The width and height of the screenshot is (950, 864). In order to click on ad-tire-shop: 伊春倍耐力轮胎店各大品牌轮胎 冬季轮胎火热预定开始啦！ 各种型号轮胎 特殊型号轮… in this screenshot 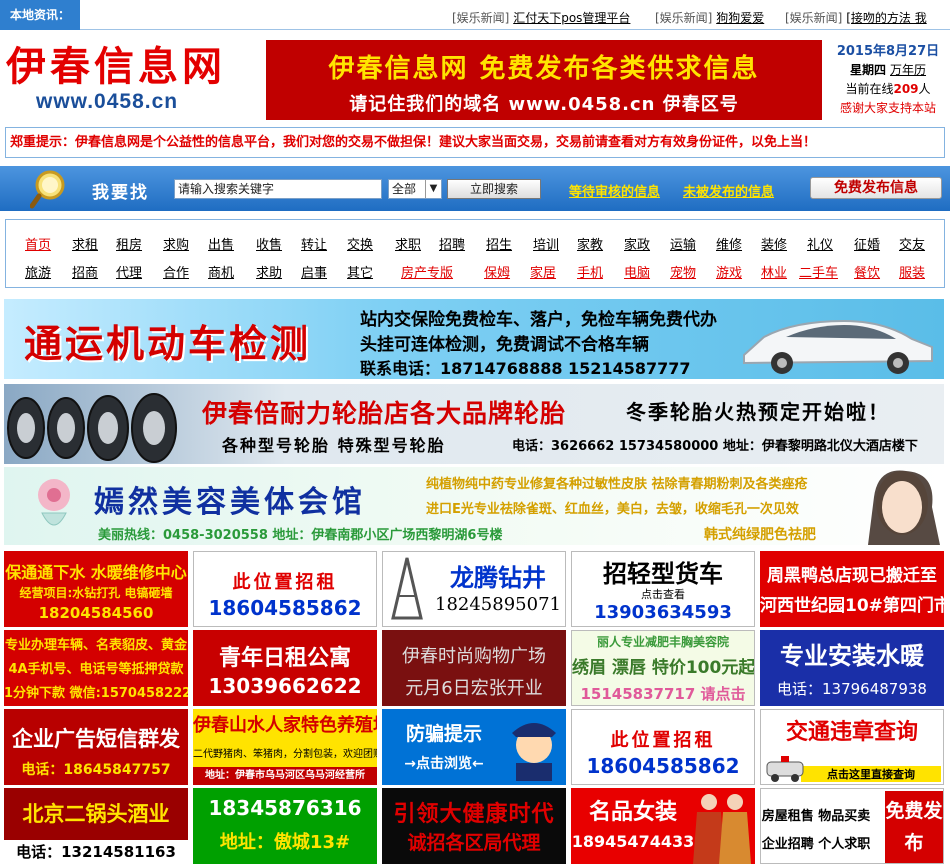, I will do `click(474, 424)`.